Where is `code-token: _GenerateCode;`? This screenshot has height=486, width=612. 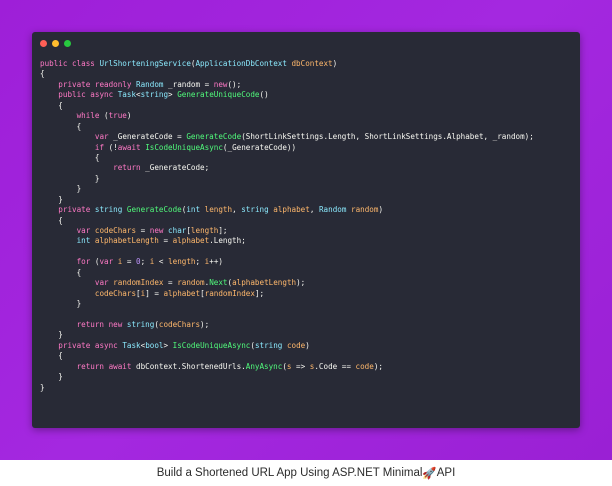 code-token: _GenerateCode; is located at coordinates (177, 168).